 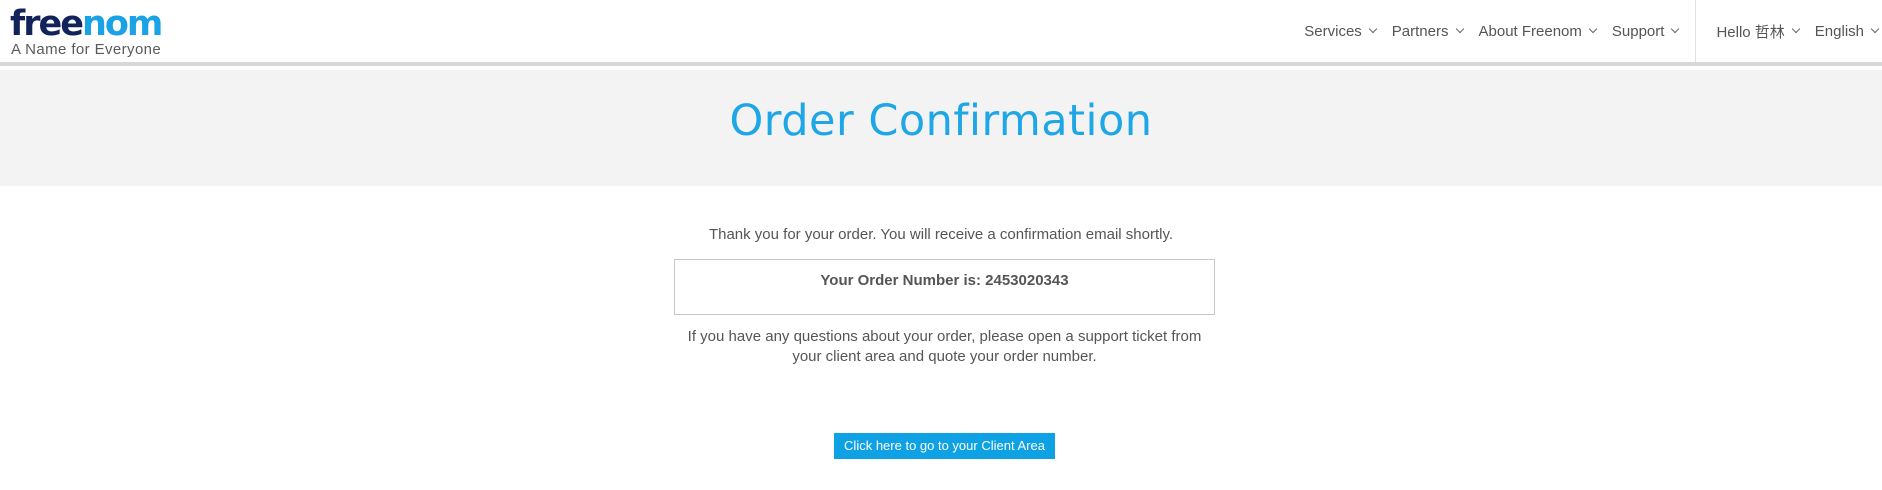 I want to click on logo-word-light: nom, so click(x=122, y=24).